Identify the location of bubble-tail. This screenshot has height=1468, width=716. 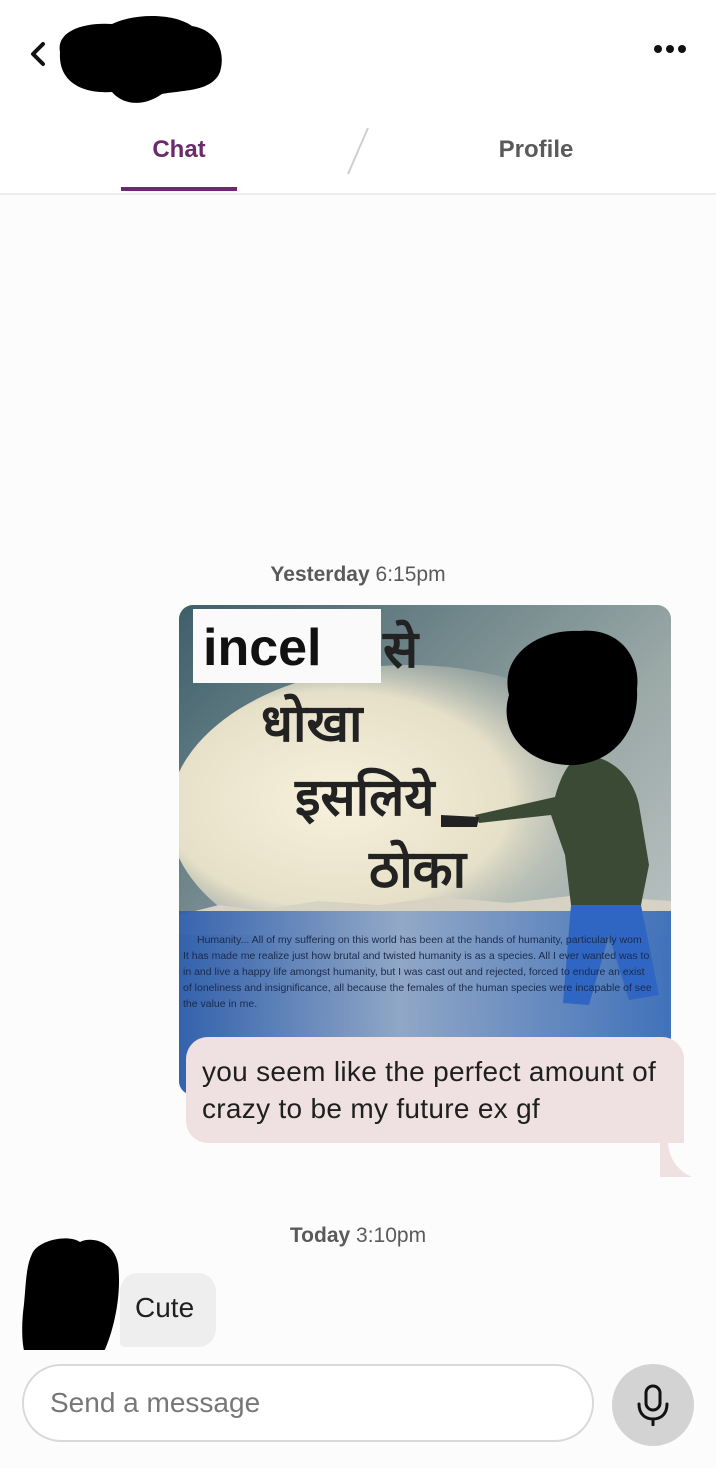
(676, 1158).